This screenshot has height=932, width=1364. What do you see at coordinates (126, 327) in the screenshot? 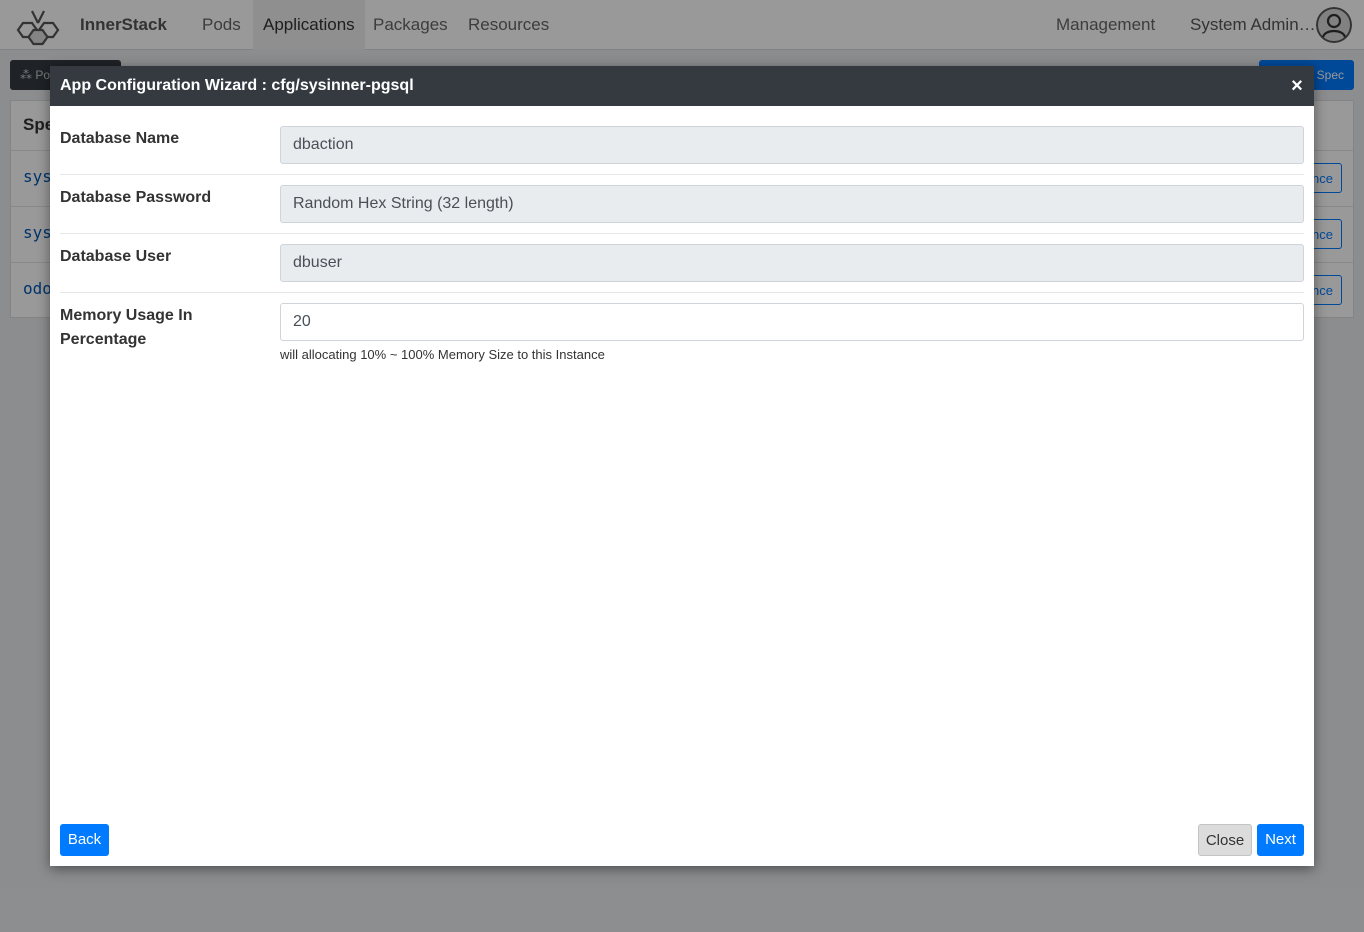
I see `field-label: Memory Usage In Percentage` at bounding box center [126, 327].